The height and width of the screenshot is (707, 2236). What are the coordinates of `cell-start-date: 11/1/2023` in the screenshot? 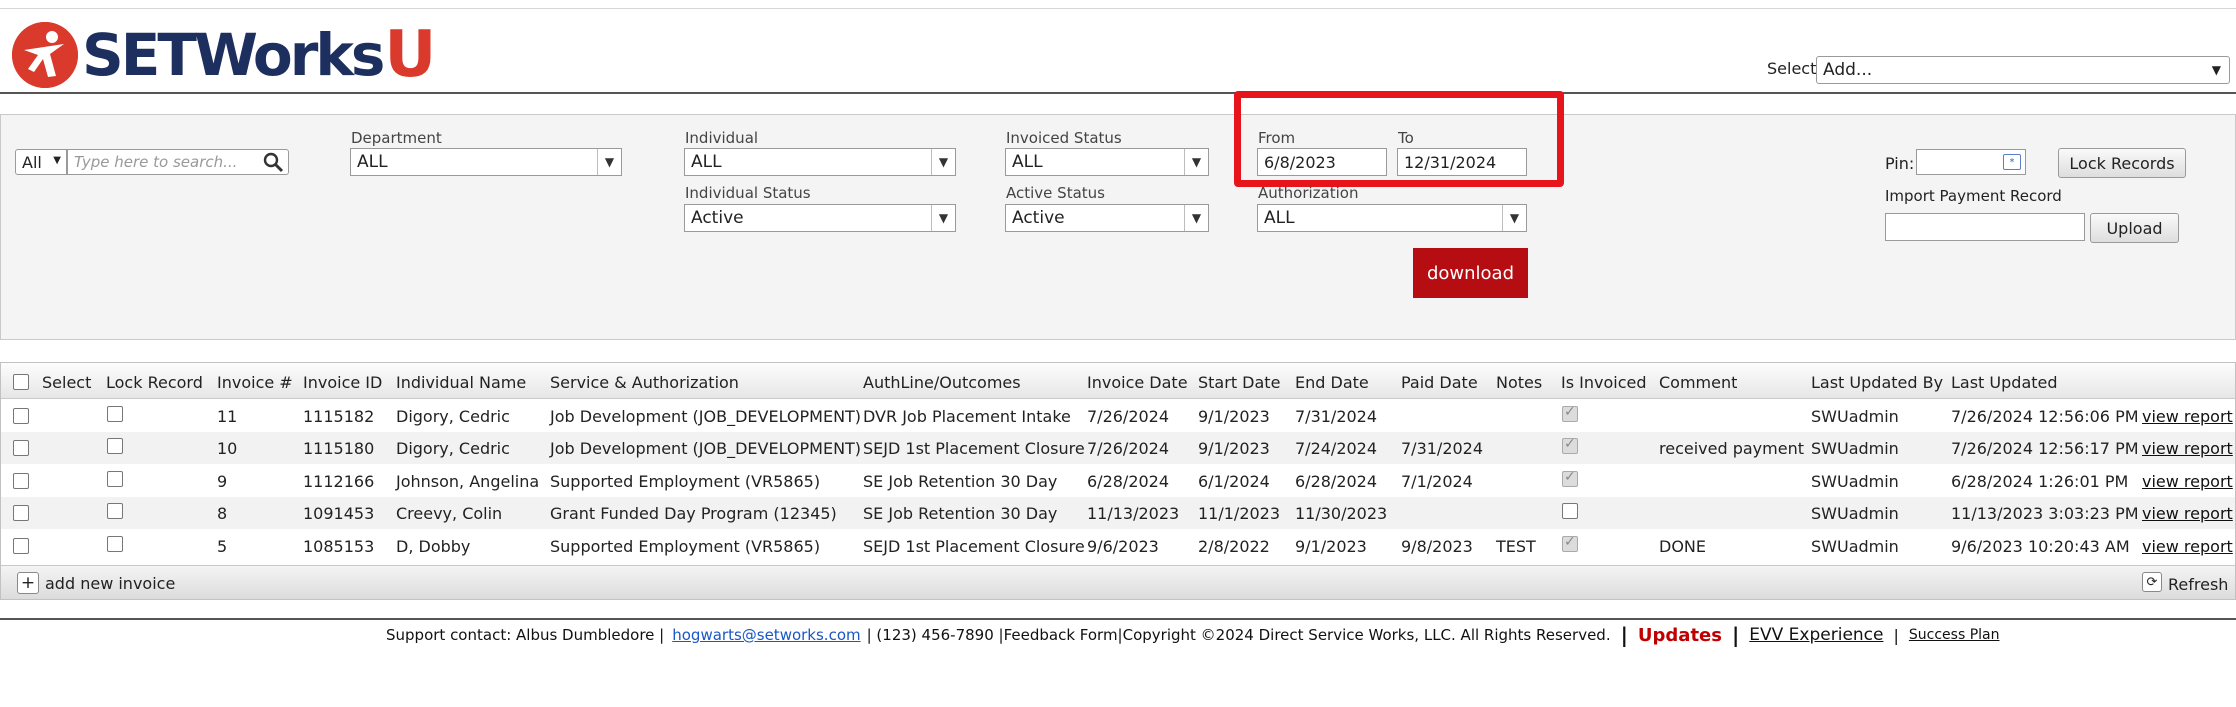 It's located at (1239, 514).